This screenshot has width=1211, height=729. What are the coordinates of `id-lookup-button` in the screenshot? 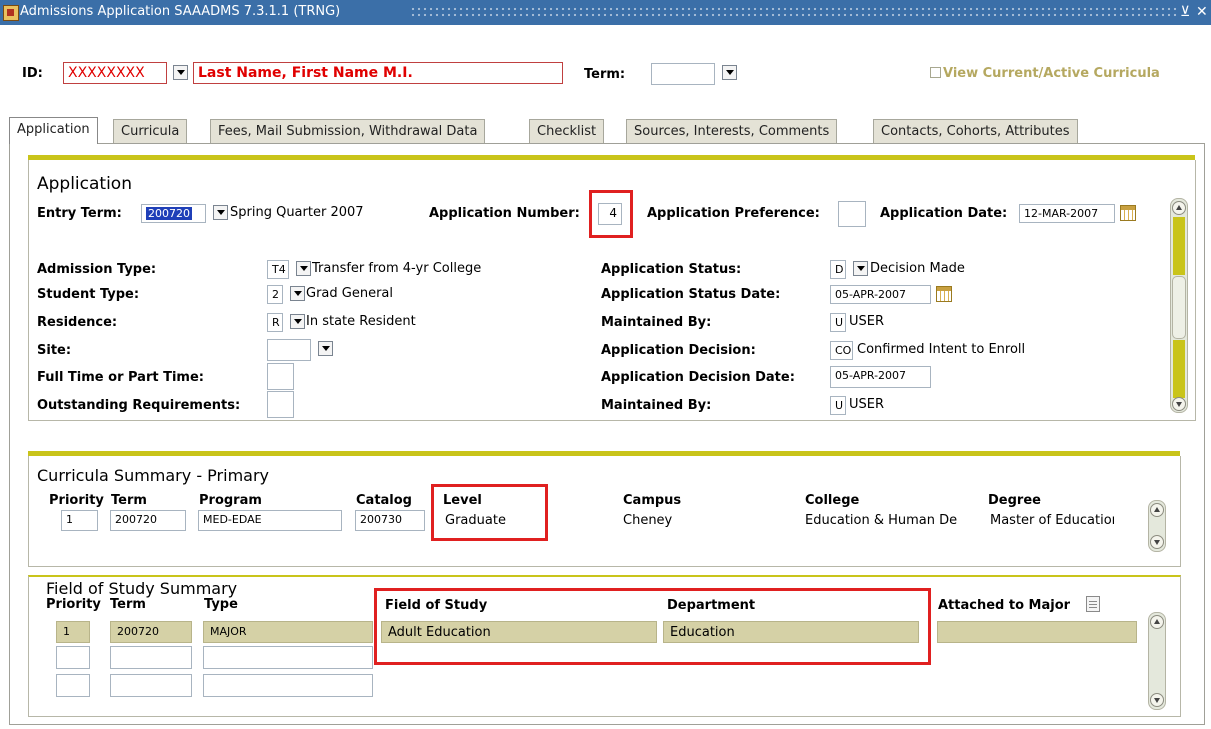 It's located at (180, 72).